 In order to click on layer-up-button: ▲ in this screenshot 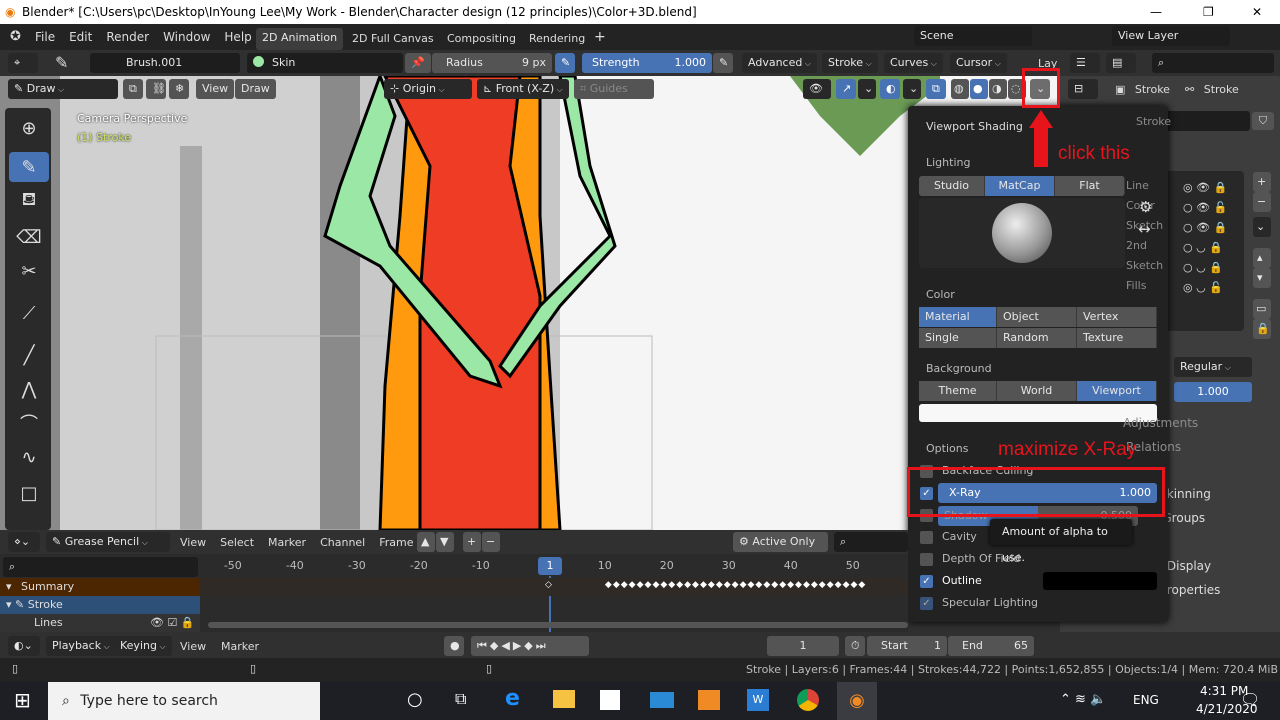, I will do `click(426, 542)`.